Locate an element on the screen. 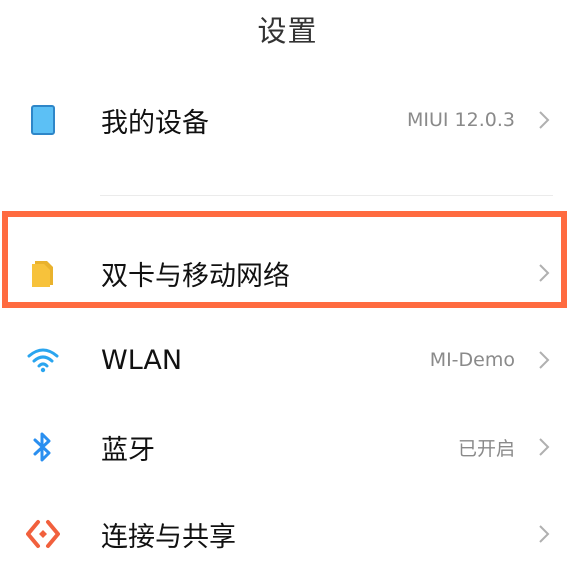 This screenshot has height=569, width=575. connection-share-icon is located at coordinates (43, 534).